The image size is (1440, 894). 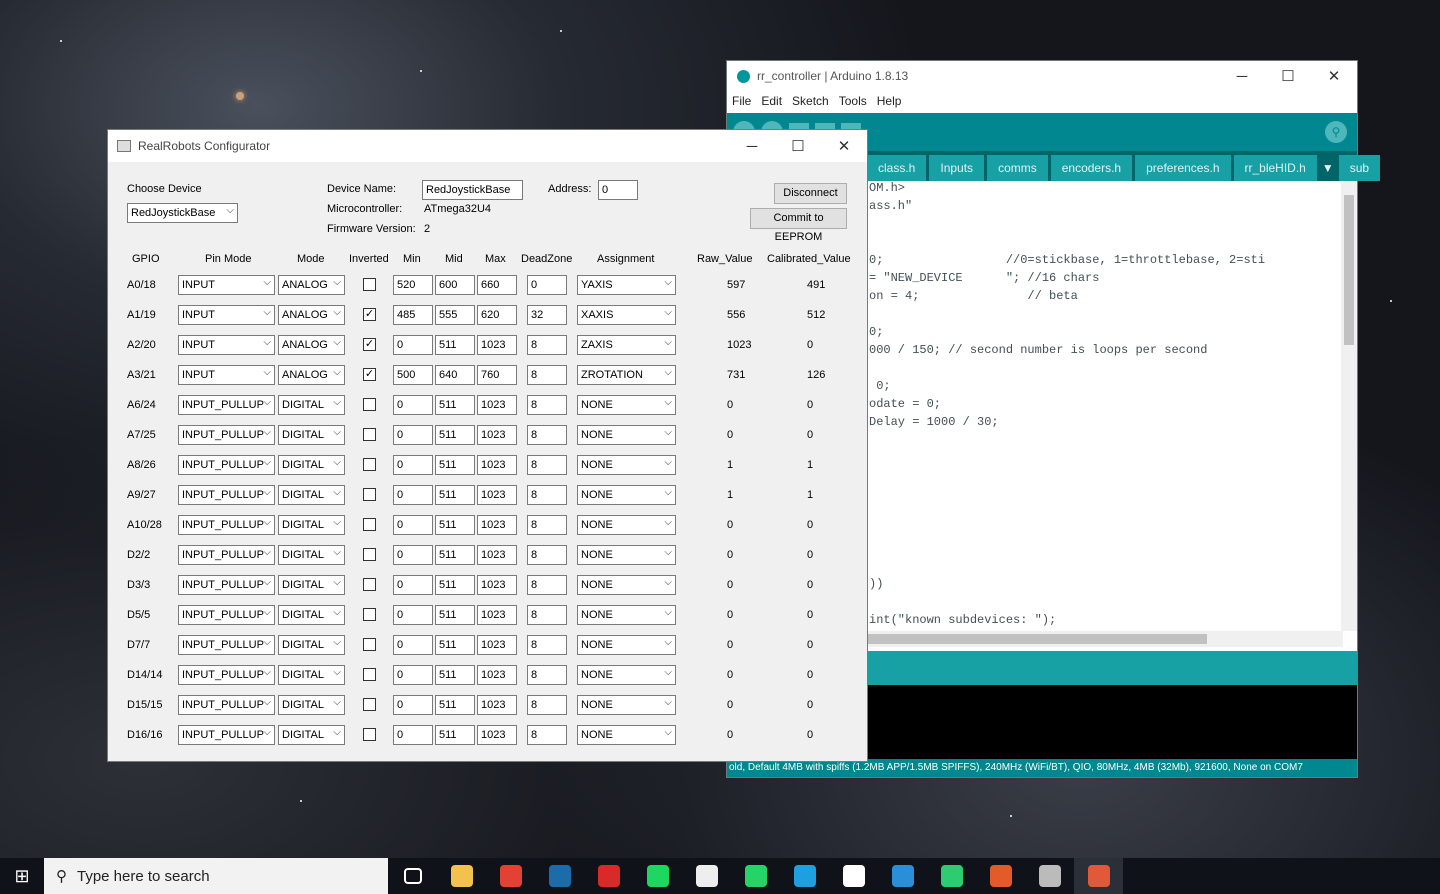 What do you see at coordinates (369, 314) in the screenshot?
I see `inverted-checkbox: ✓` at bounding box center [369, 314].